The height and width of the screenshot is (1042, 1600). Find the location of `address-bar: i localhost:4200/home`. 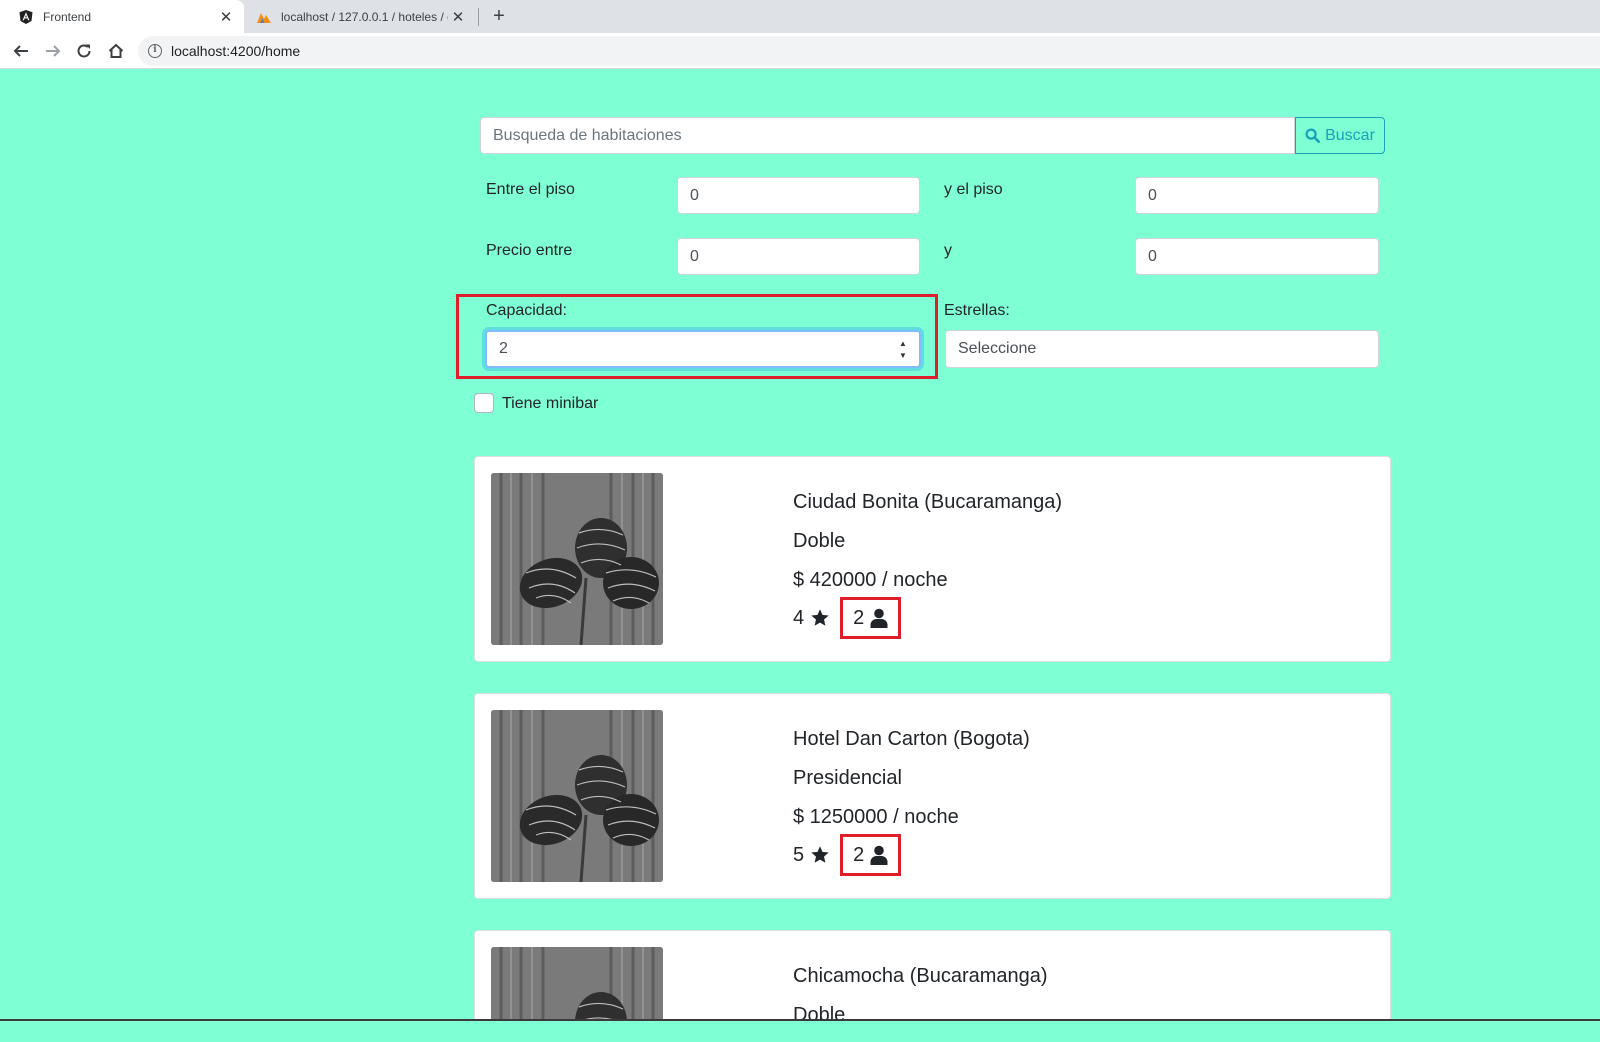

address-bar: i localhost:4200/home is located at coordinates (869, 51).